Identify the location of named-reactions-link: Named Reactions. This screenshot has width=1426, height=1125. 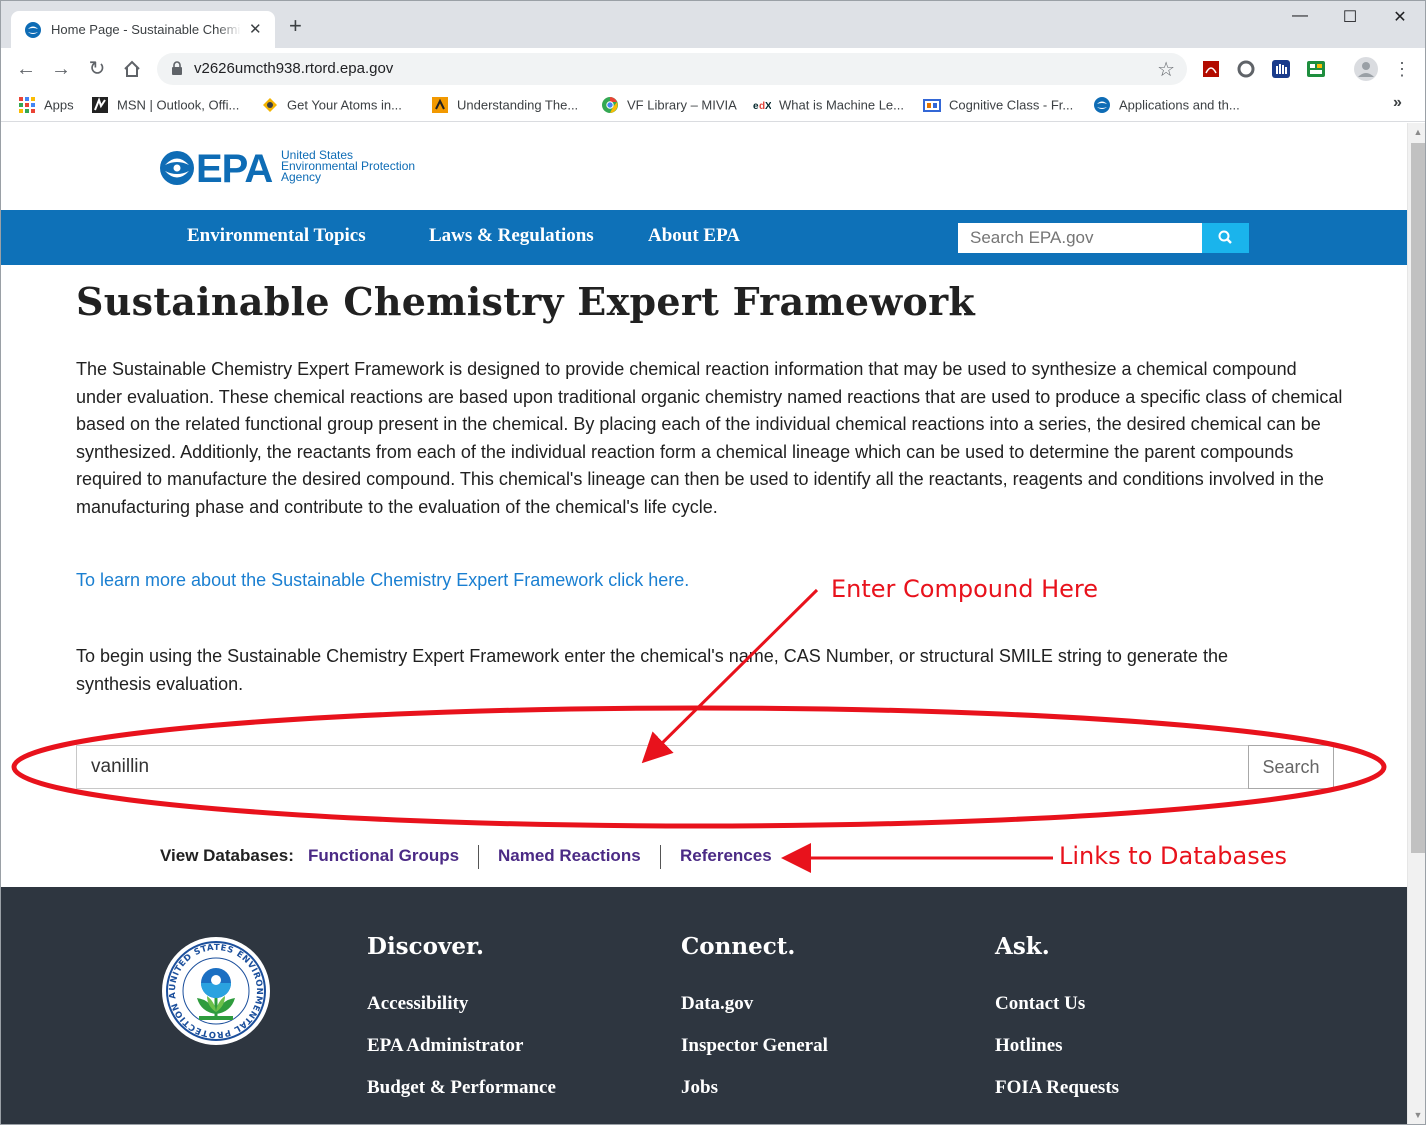
(569, 856).